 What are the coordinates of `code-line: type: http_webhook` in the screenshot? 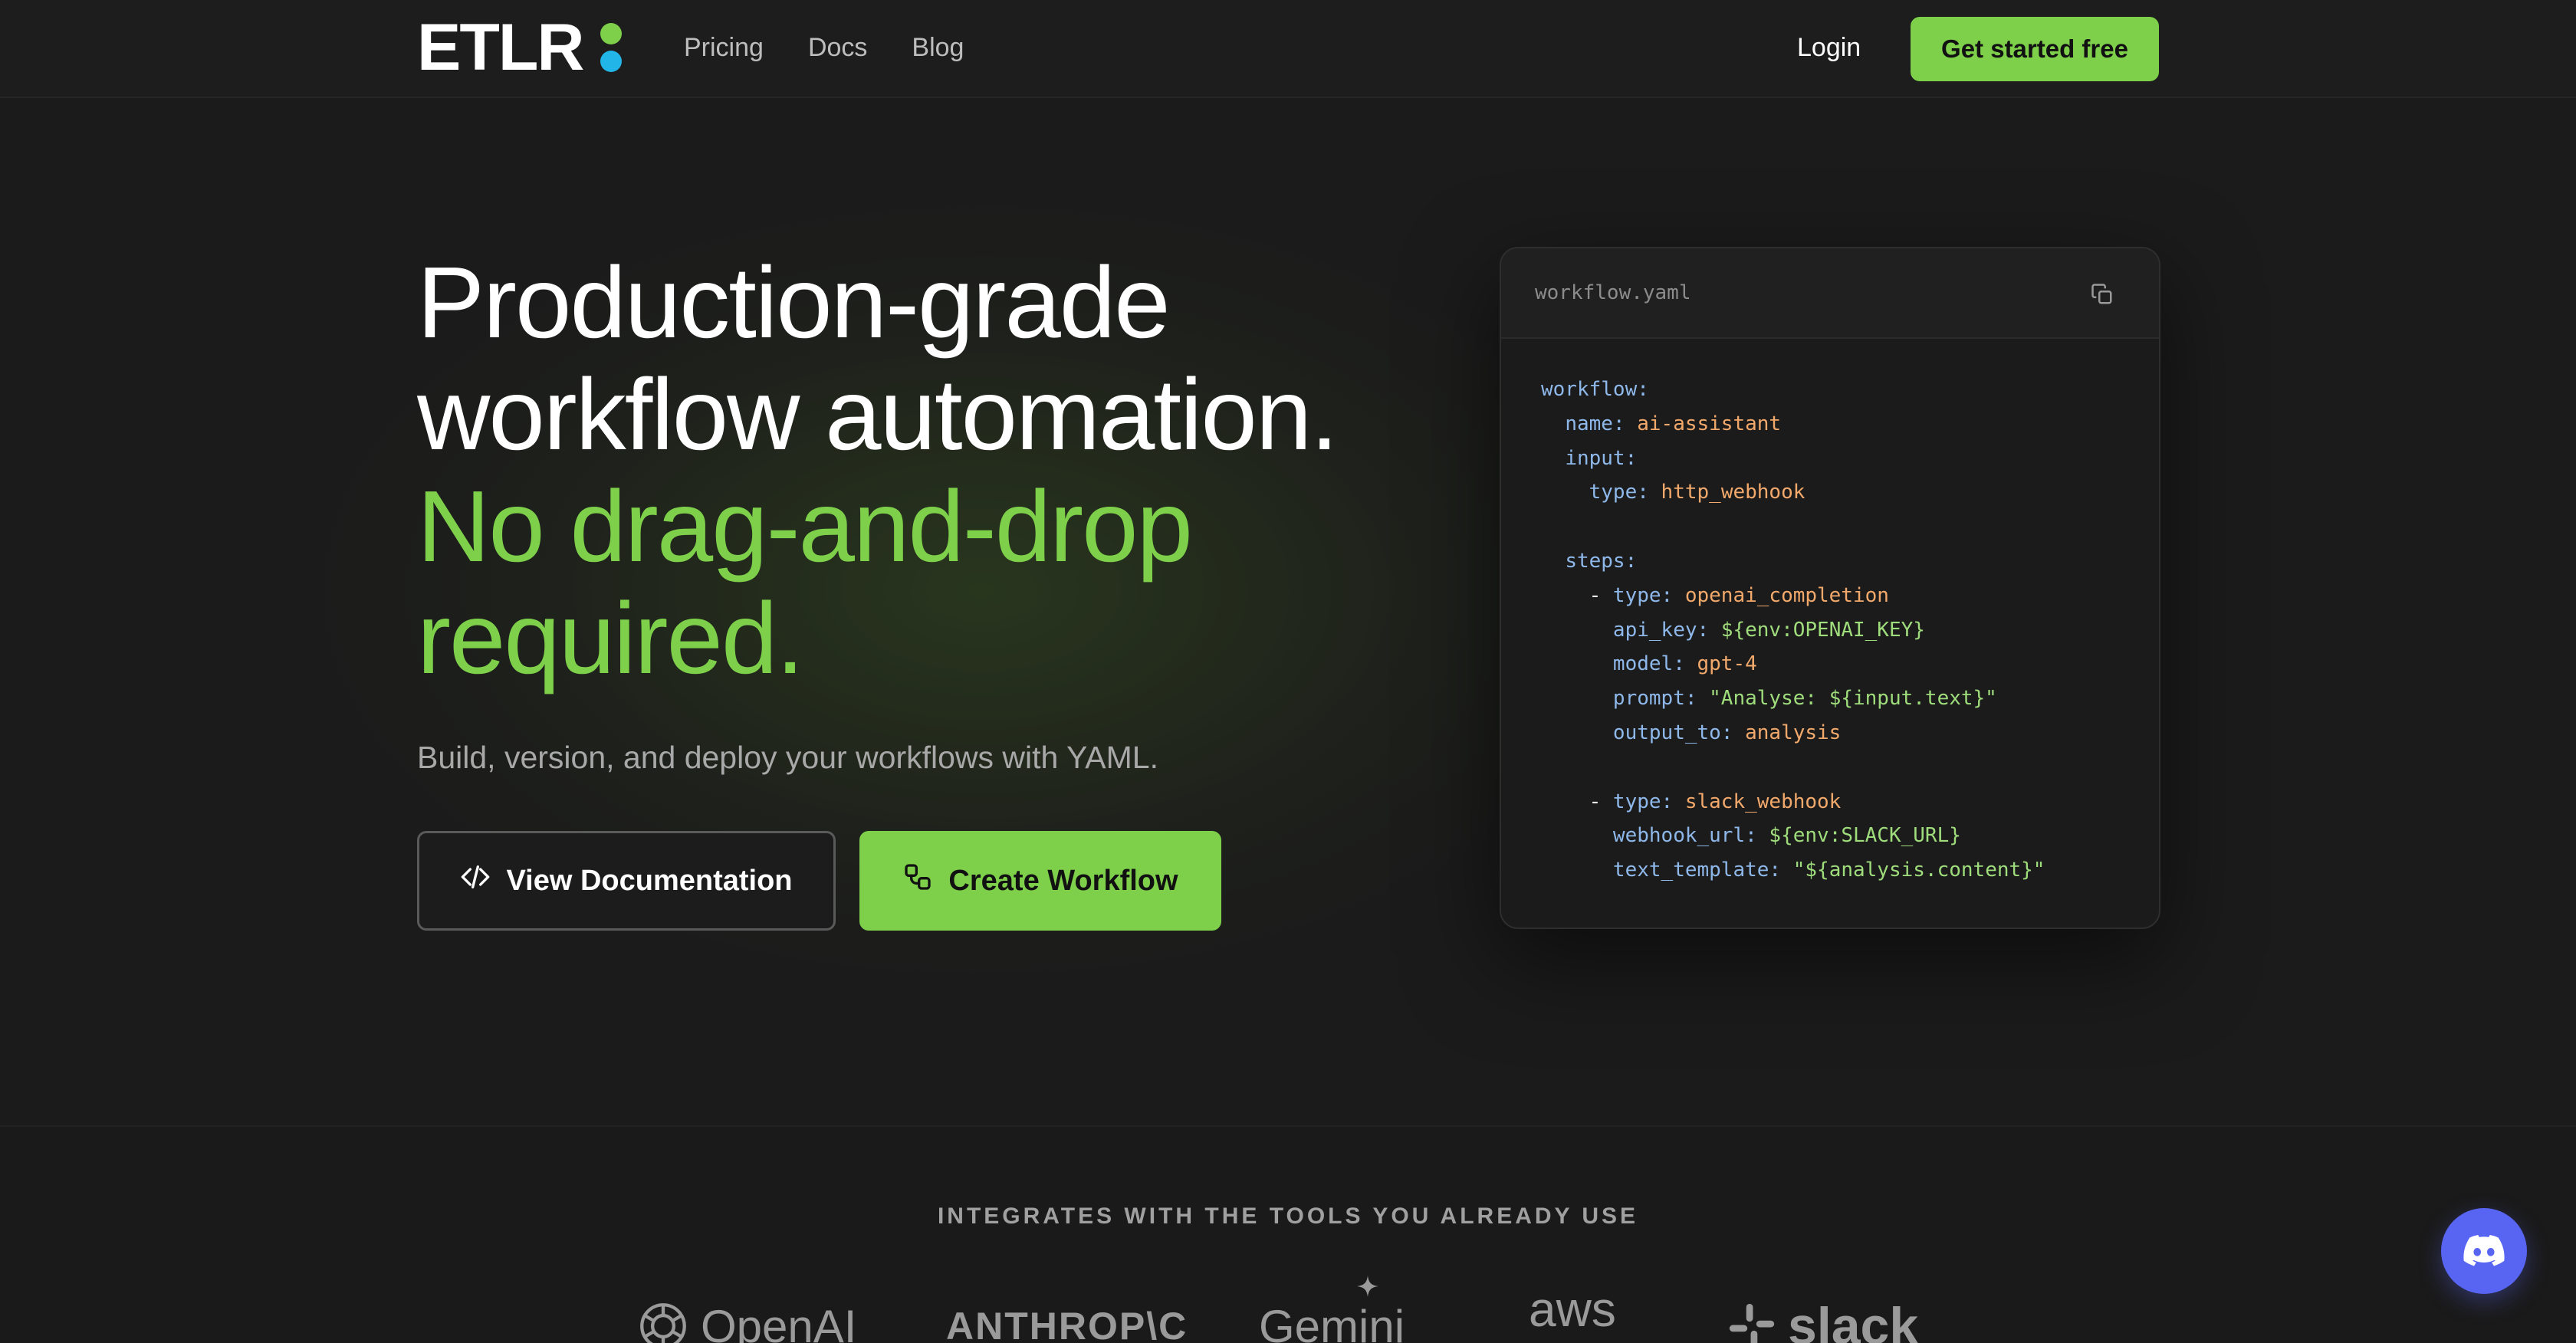 It's located at (1793, 492).